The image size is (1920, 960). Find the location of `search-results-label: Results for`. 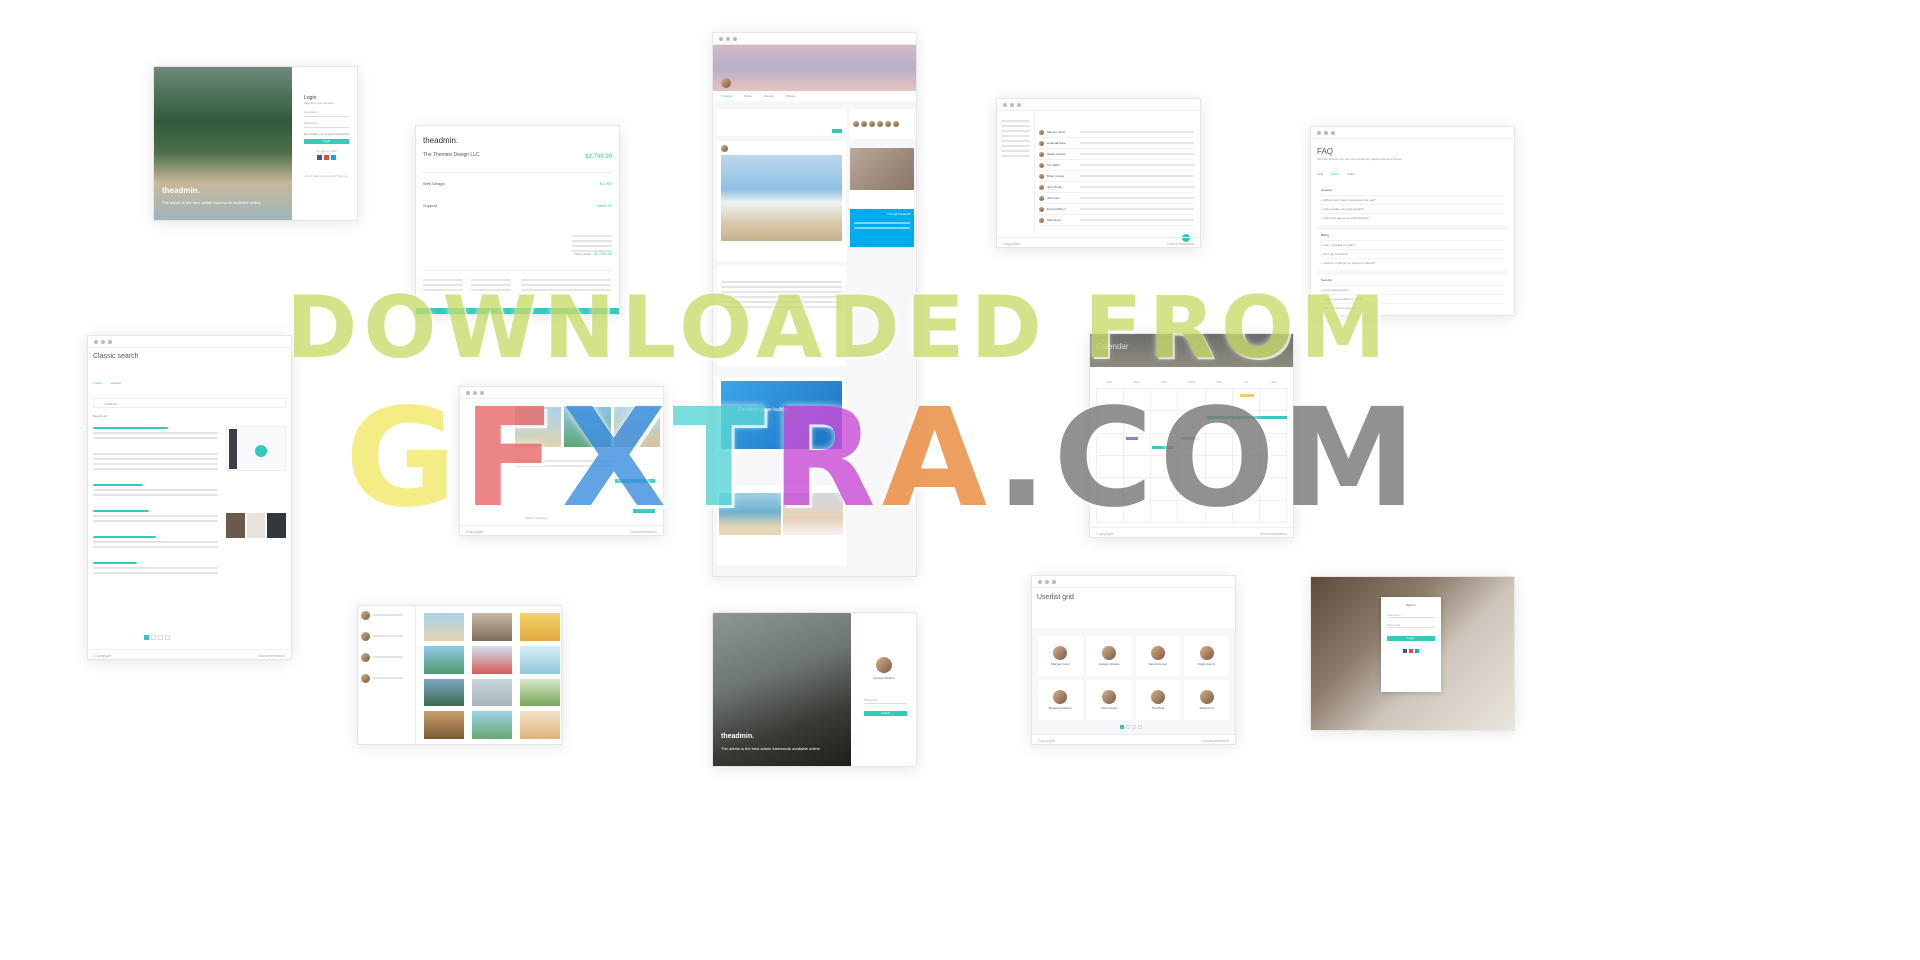

search-results-label: Results for is located at coordinates (100, 416).